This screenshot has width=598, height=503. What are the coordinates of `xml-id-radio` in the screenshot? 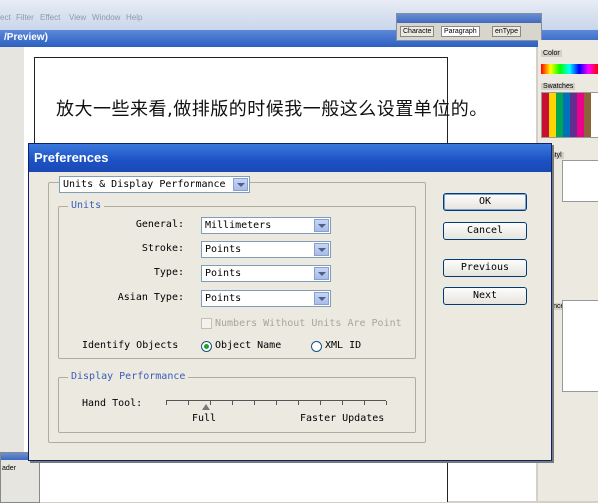 It's located at (316, 346).